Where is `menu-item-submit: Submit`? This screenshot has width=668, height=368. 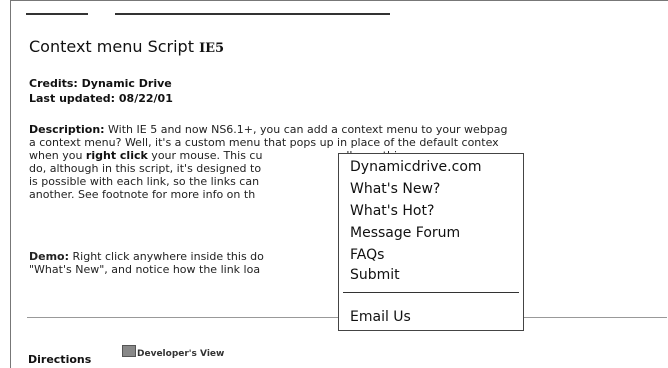
menu-item-submit: Submit is located at coordinates (375, 275).